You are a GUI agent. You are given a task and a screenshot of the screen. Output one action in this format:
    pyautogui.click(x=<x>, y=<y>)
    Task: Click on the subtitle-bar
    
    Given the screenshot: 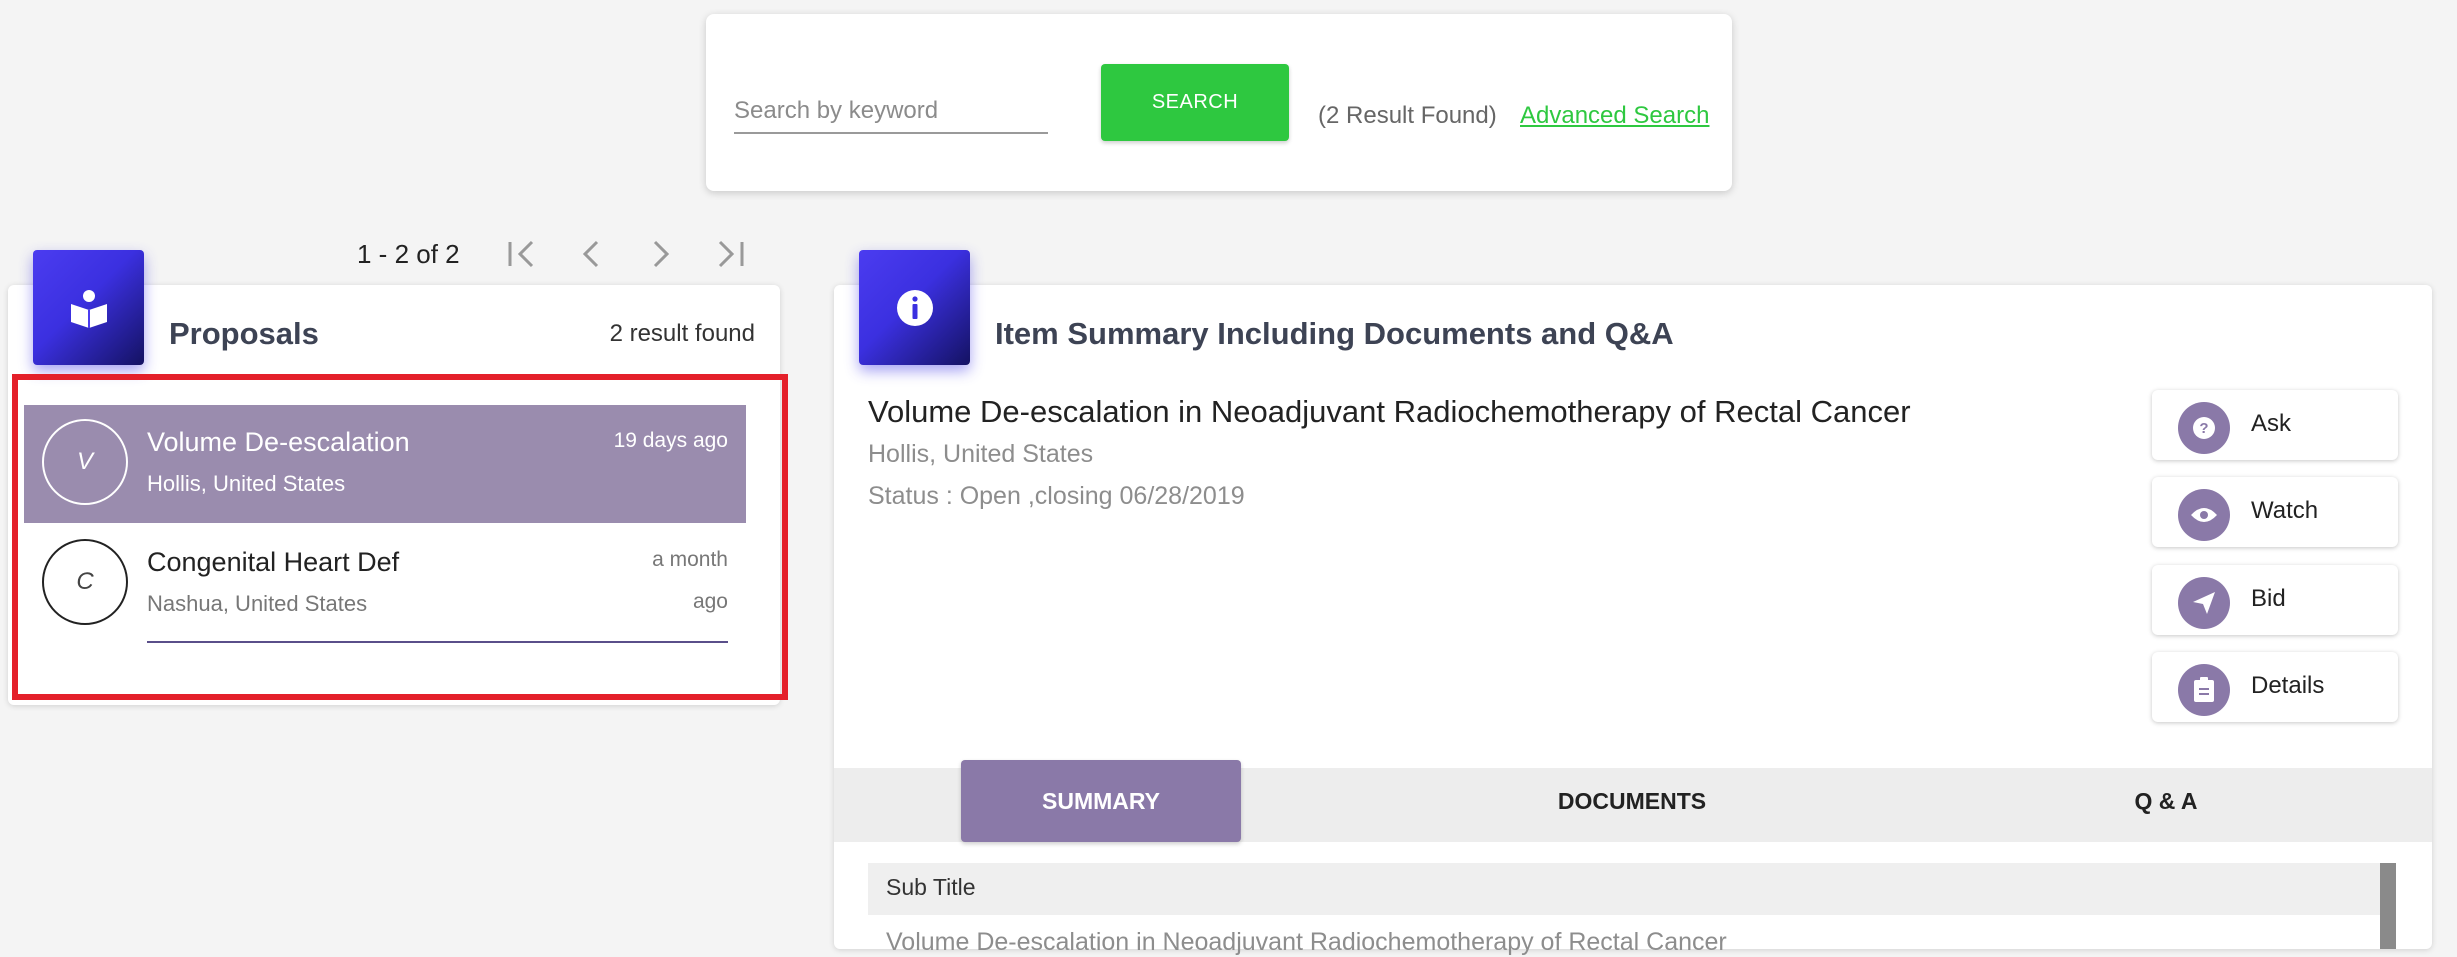 What is the action you would take?
    pyautogui.click(x=1629, y=889)
    